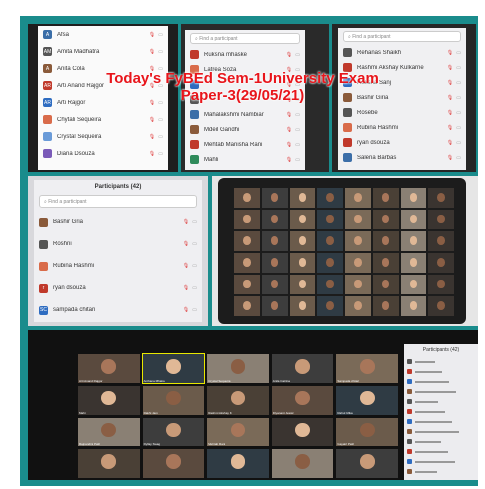  What do you see at coordinates (402, 52) in the screenshot?
I see `participant-row: Rehanas Shaikh 🎙 ▭` at bounding box center [402, 52].